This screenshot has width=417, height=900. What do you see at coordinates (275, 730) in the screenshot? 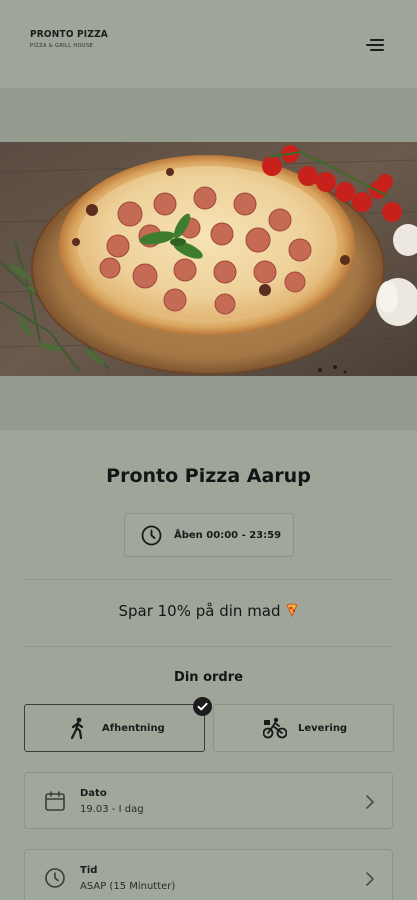
I see `bicycle-courier-icon` at bounding box center [275, 730].